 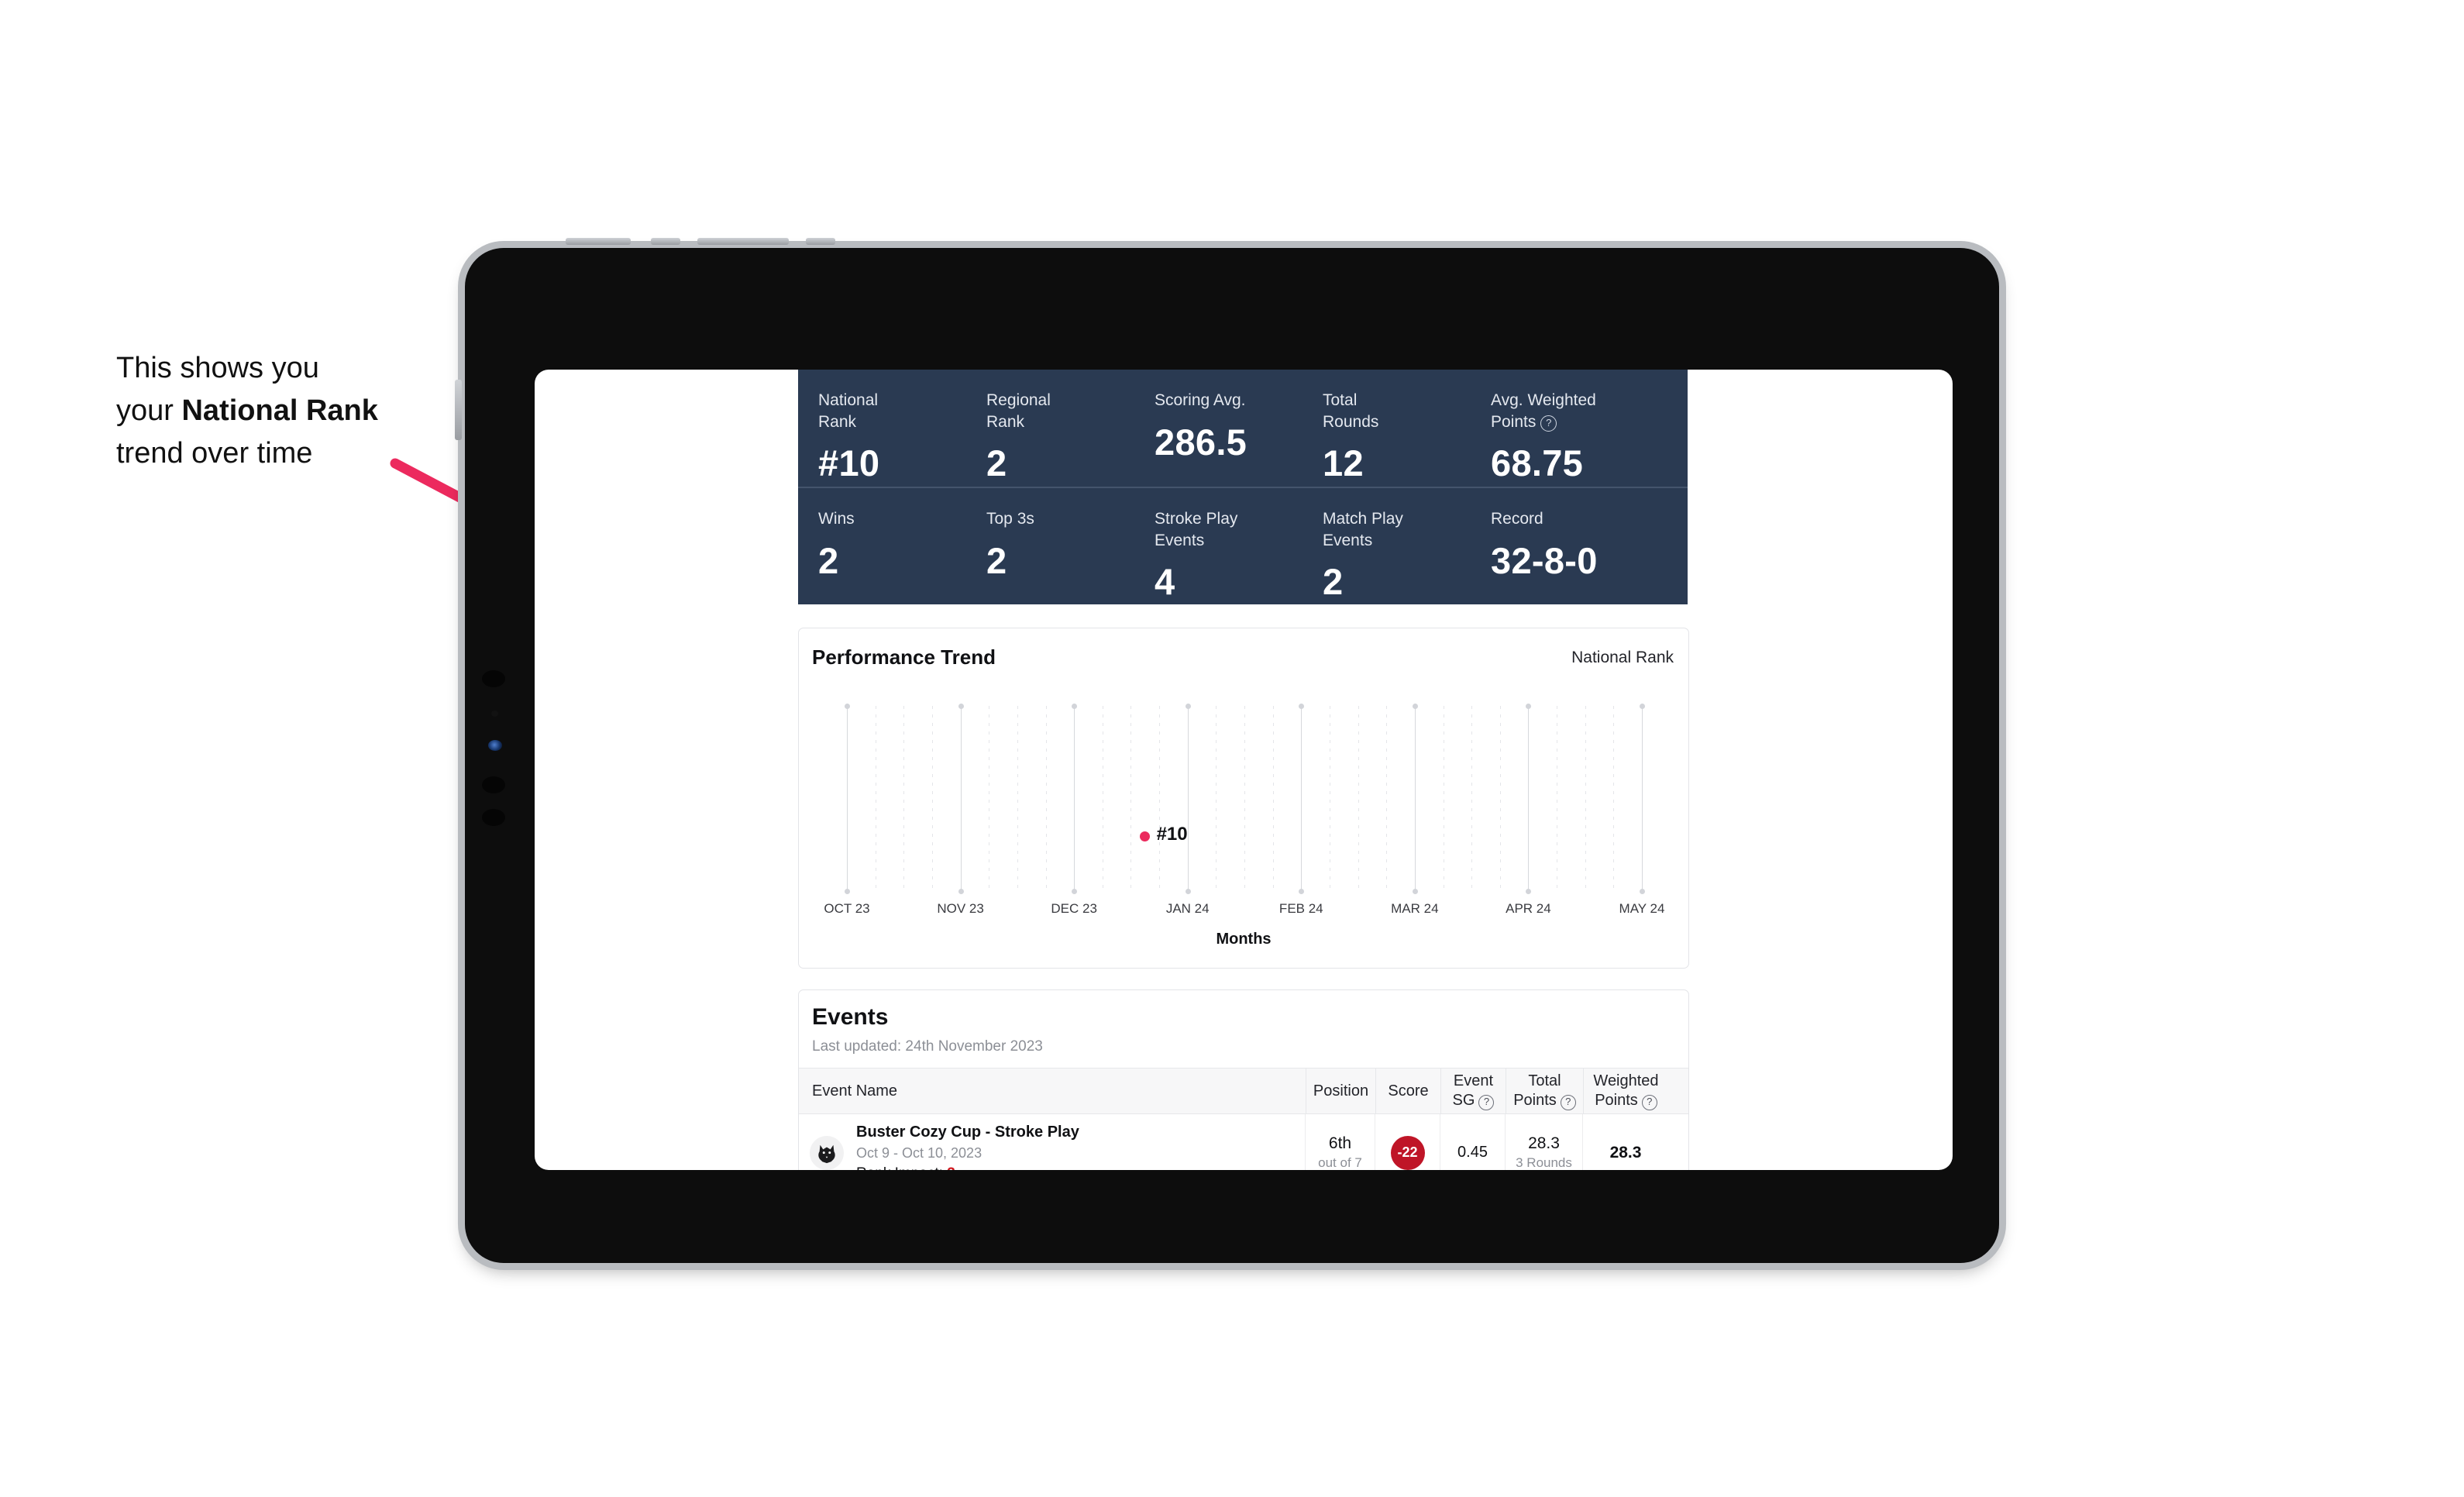 I want to click on chart-x-tick-label: MAR 24, so click(x=1415, y=908).